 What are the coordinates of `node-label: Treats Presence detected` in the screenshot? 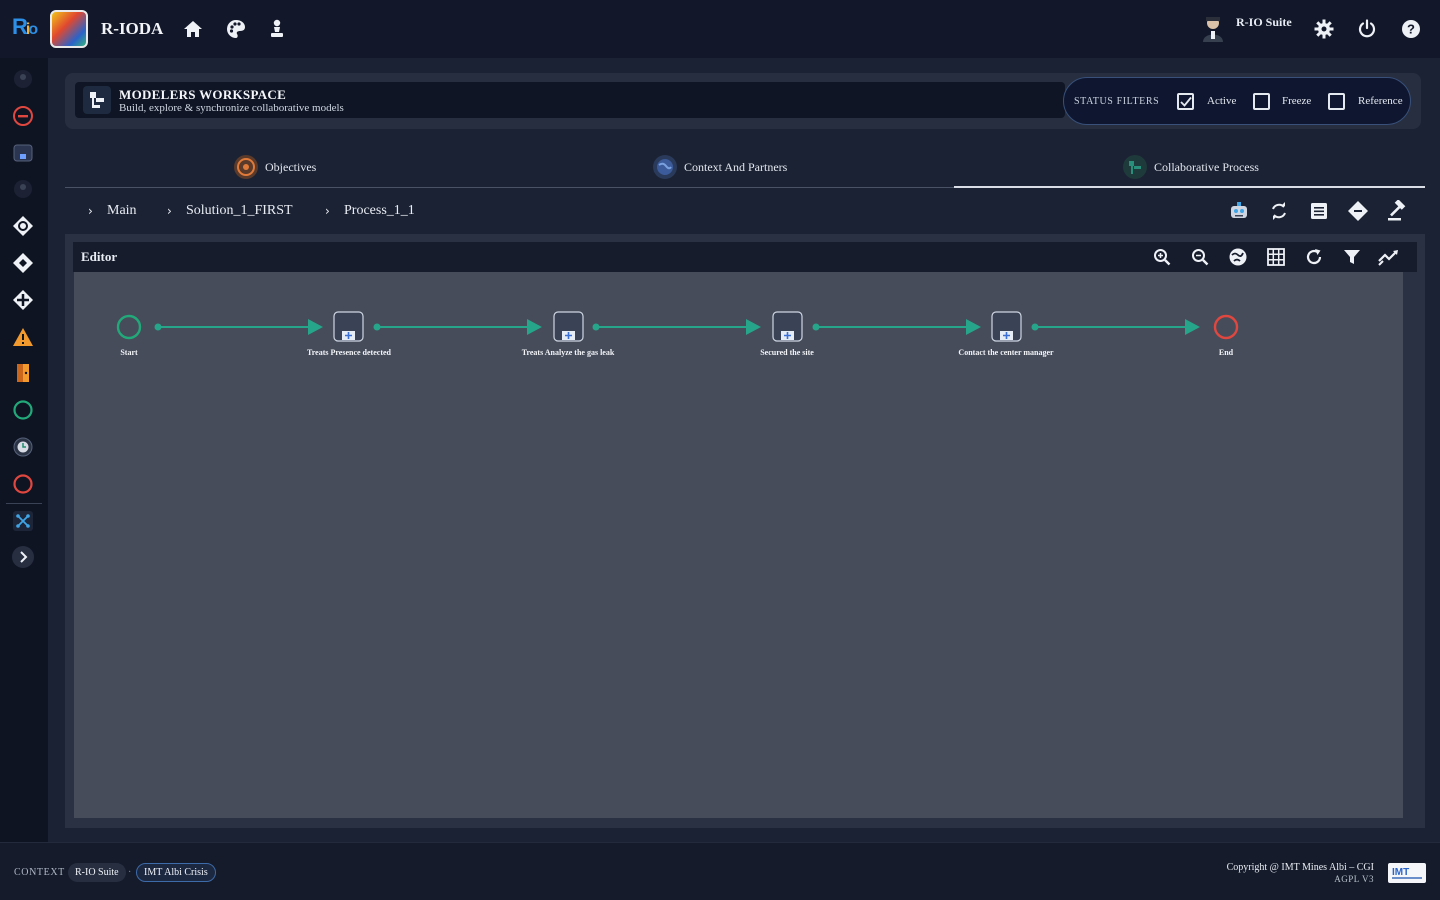 It's located at (349, 352).